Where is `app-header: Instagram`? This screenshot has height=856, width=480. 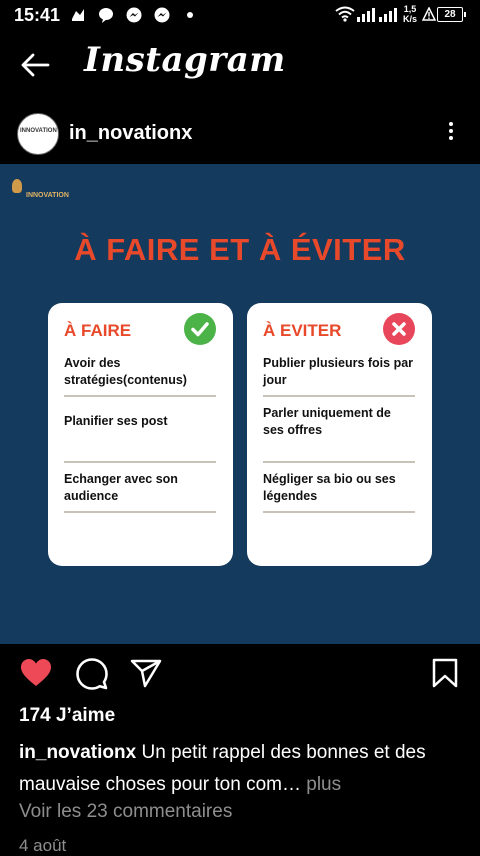
app-header: Instagram is located at coordinates (240, 65).